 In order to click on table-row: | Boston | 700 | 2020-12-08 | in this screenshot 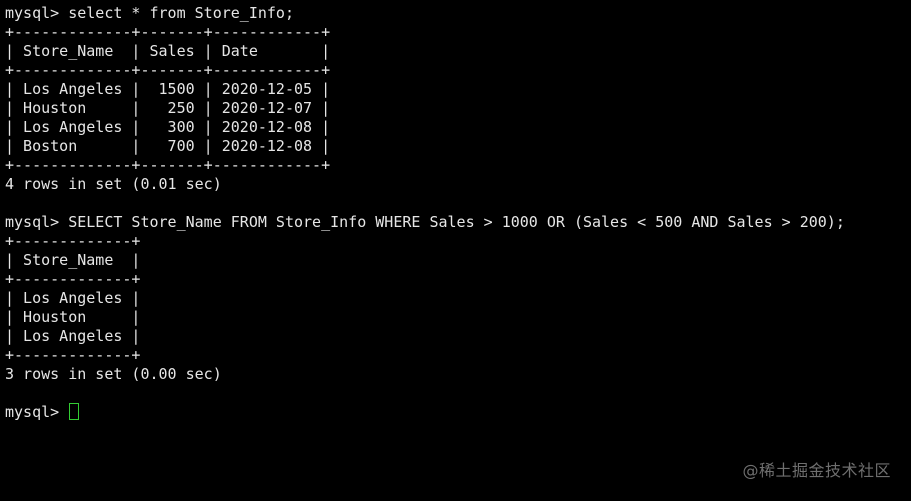, I will do `click(168, 146)`.